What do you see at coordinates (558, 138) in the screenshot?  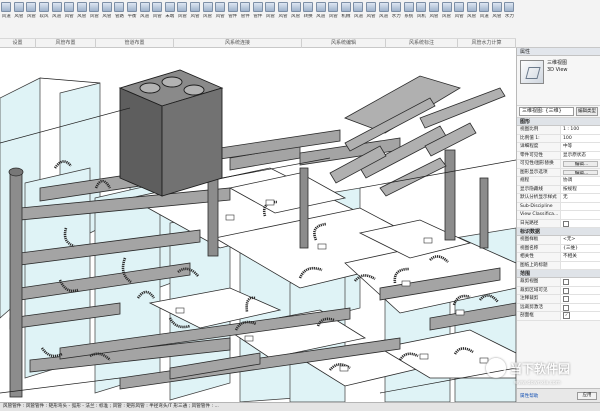 I see `property-row: 比例值 1: 100` at bounding box center [558, 138].